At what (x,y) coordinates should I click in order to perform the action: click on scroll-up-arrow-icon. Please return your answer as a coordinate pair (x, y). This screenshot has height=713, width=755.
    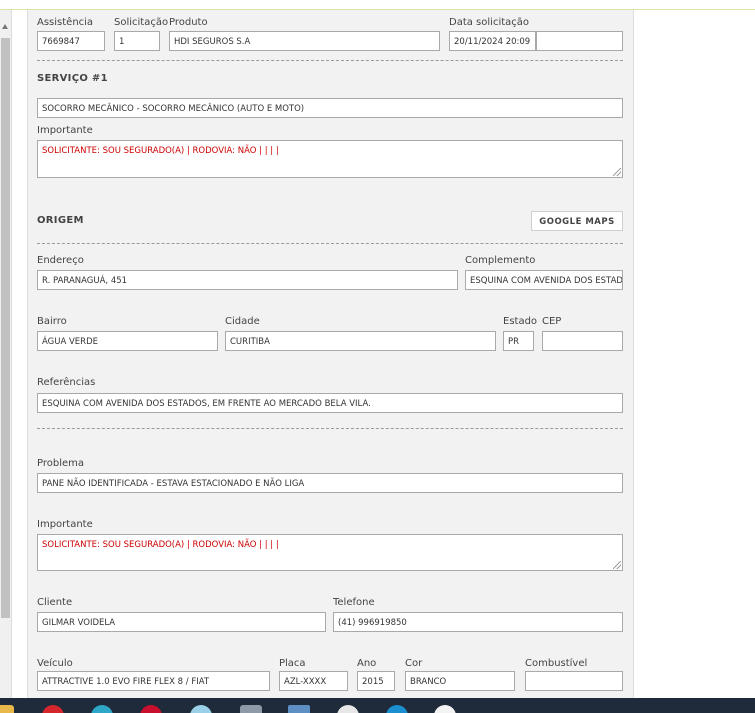
    Looking at the image, I should click on (5, 26).